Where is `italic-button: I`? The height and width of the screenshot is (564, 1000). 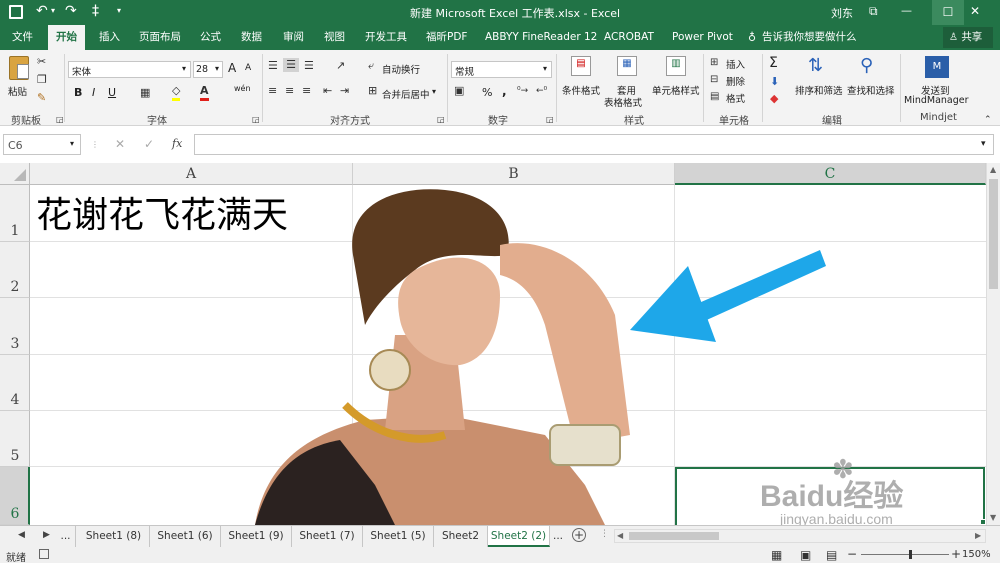 italic-button: I is located at coordinates (93, 92).